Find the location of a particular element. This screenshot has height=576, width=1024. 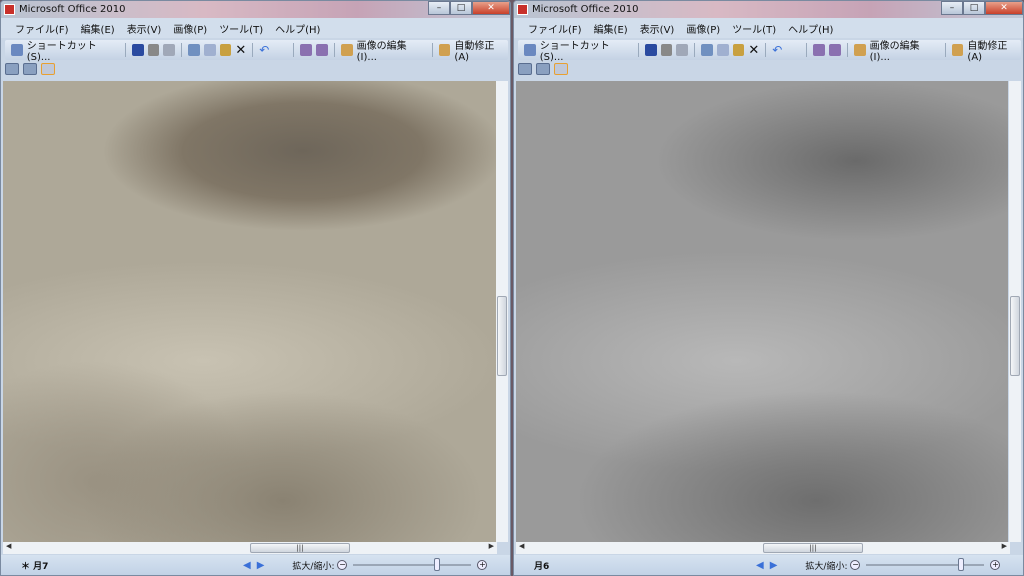

status-bar: ＊ 月7 ◀ ▶ 拡大/縮小: − + is located at coordinates (255, 565).